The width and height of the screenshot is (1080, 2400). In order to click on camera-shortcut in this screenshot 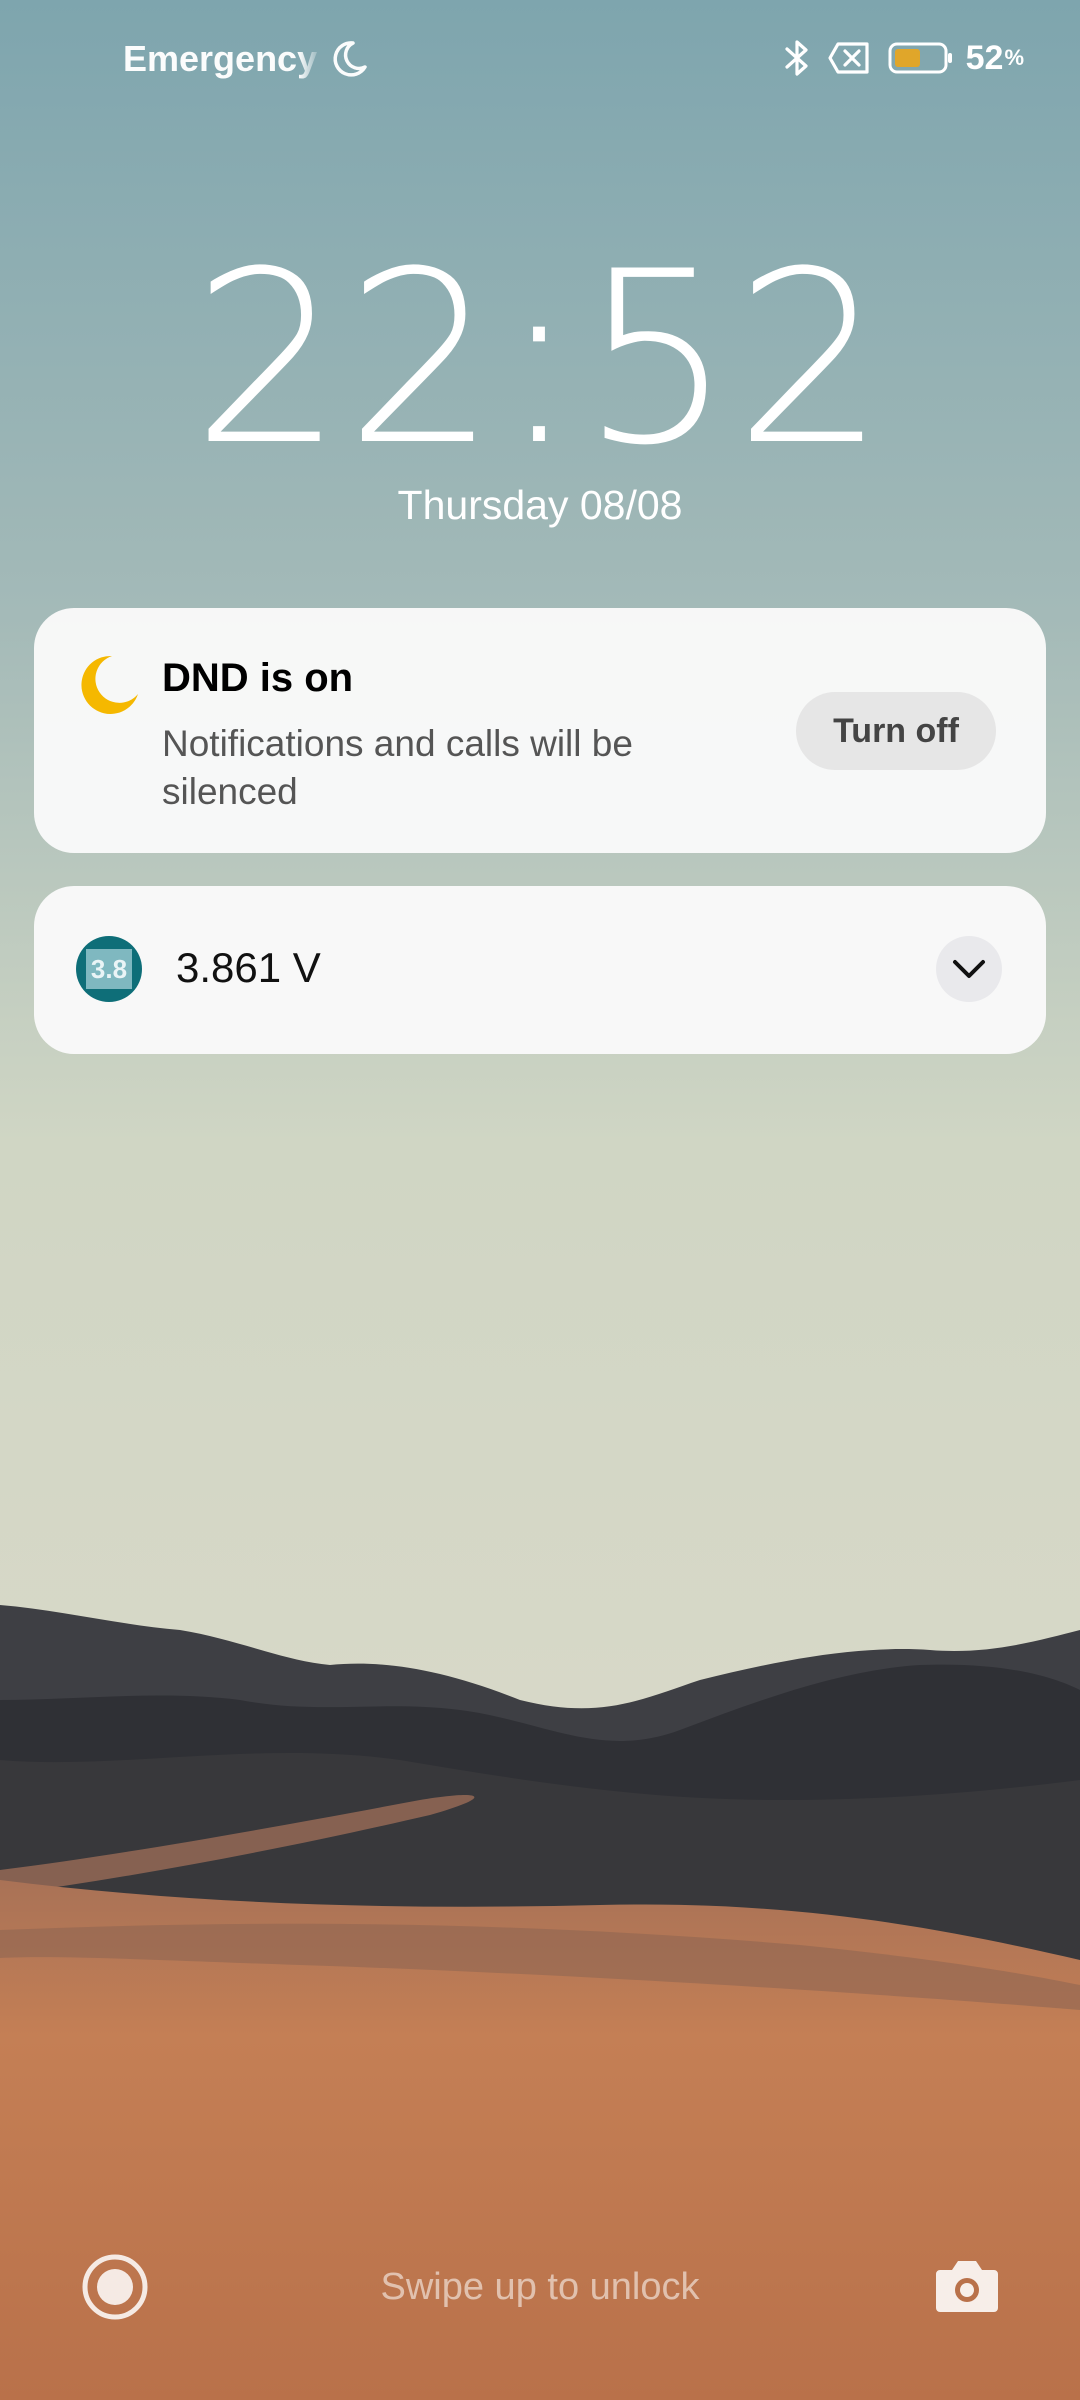, I will do `click(967, 2287)`.